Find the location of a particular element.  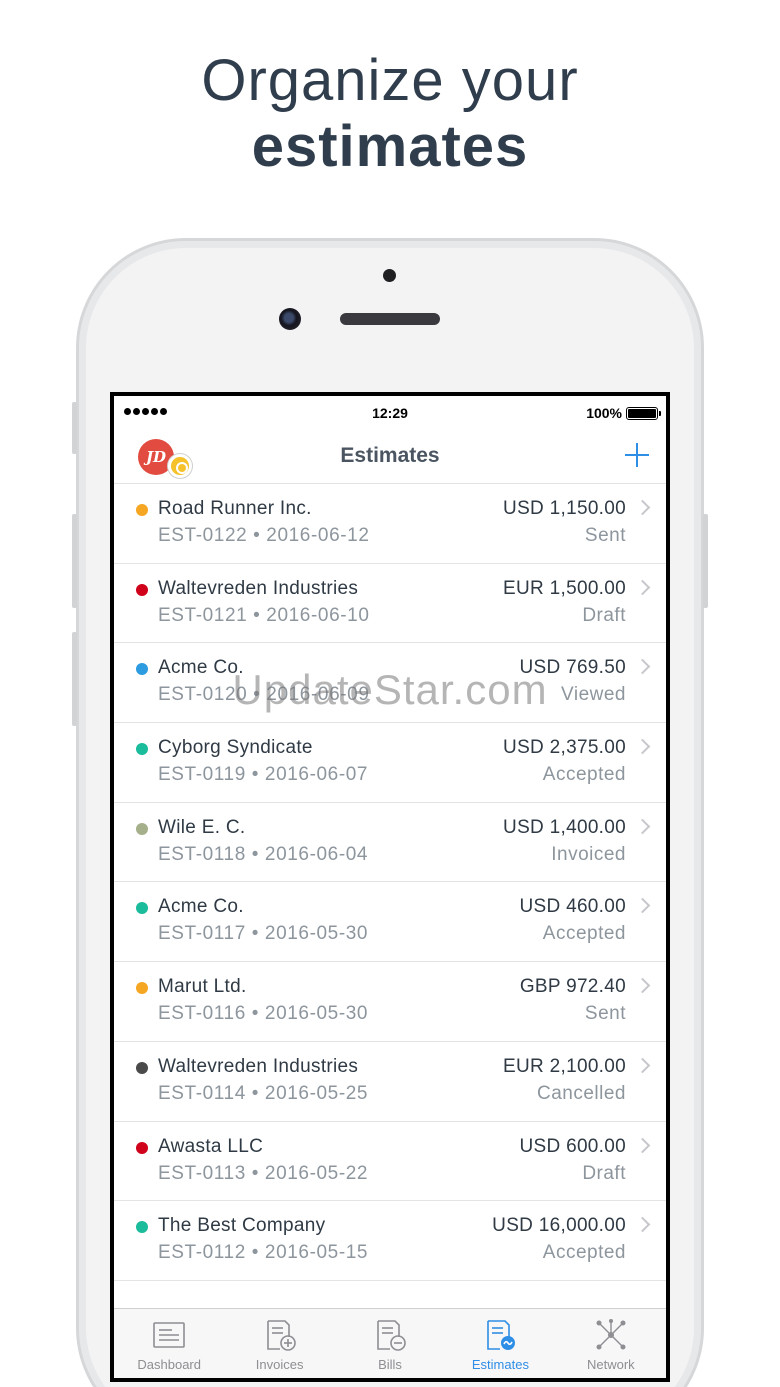

client-name: Waltevreden Industries is located at coordinates (258, 1066).